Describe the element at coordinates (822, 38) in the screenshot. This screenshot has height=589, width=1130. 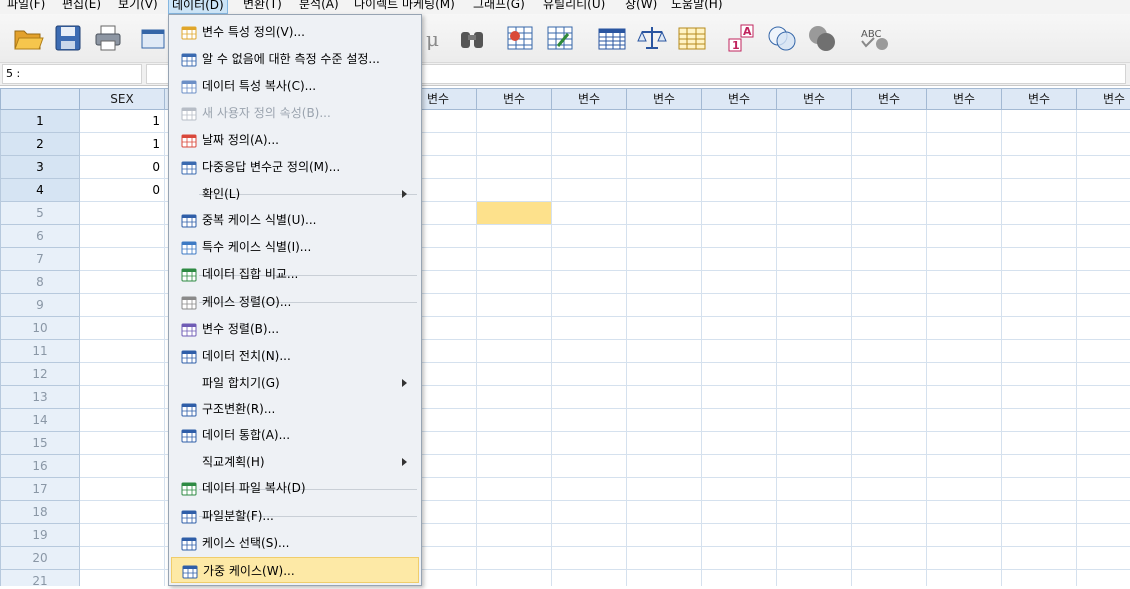
I see `show-all-variables-icon` at that location.